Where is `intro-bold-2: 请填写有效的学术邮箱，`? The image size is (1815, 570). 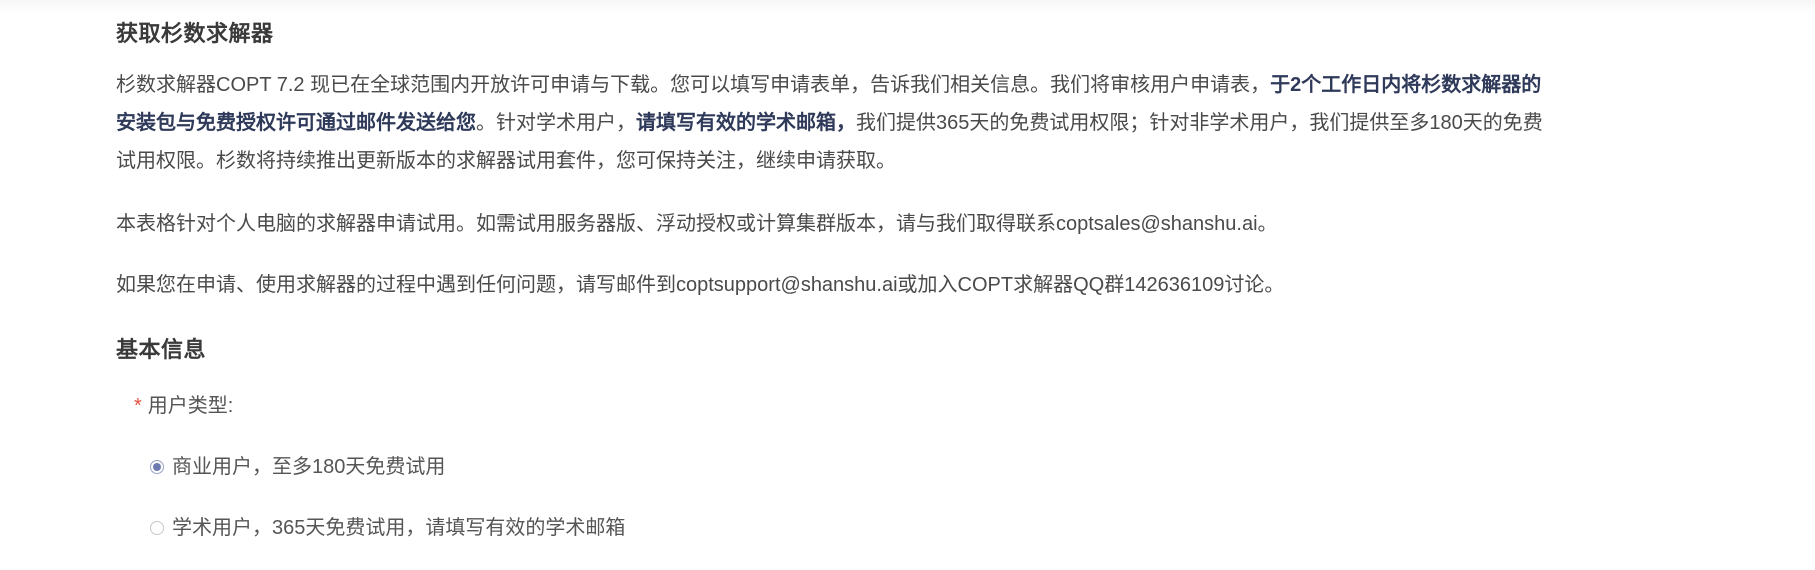 intro-bold-2: 请填写有效的学术邮箱， is located at coordinates (746, 123).